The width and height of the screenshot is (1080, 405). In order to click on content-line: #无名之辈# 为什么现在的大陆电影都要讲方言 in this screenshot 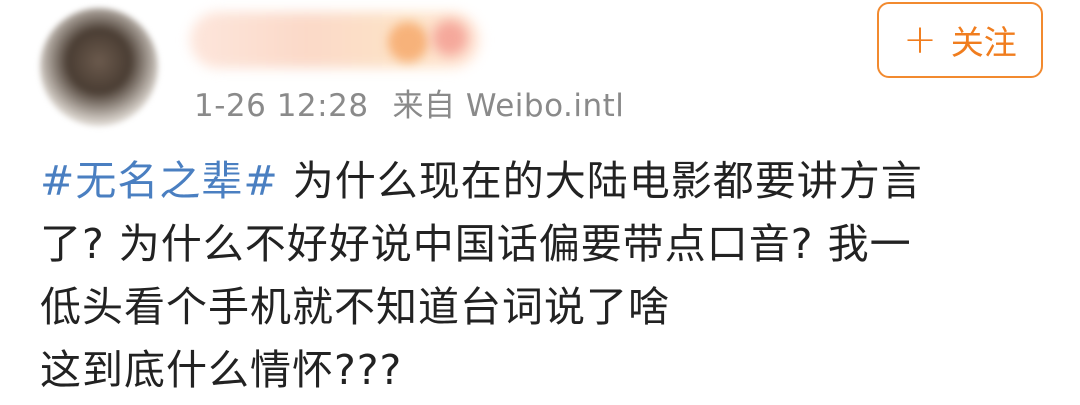, I will do `click(545, 181)`.